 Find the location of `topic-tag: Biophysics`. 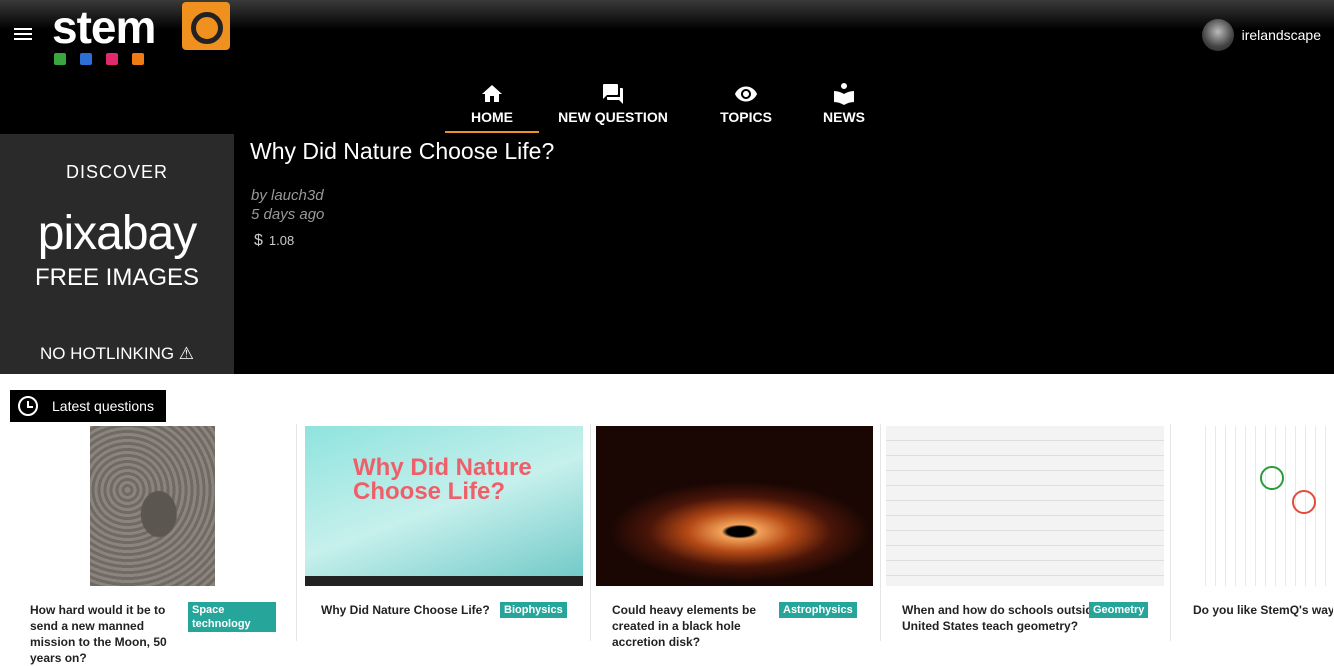

topic-tag: Biophysics is located at coordinates (533, 610).